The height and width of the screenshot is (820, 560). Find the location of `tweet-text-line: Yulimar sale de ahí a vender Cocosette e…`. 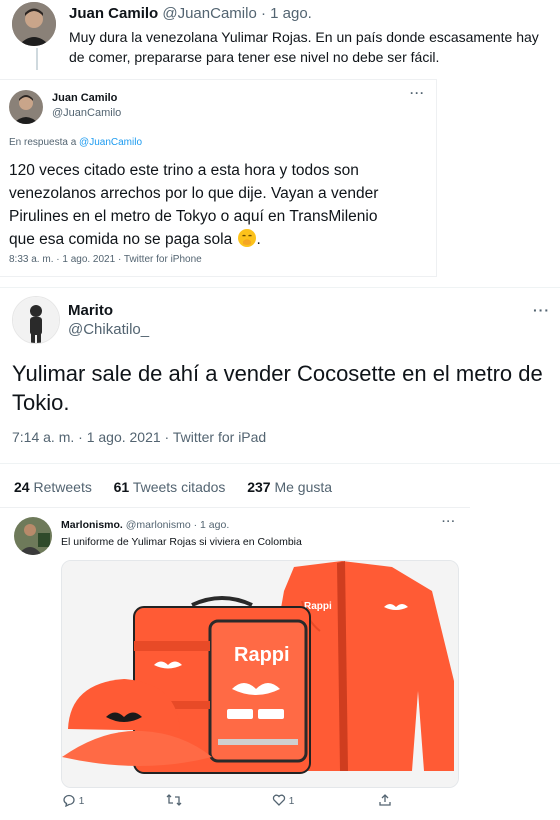

tweet-text-line: Yulimar sale de ahí a vender Cocosette e… is located at coordinates (277, 373).